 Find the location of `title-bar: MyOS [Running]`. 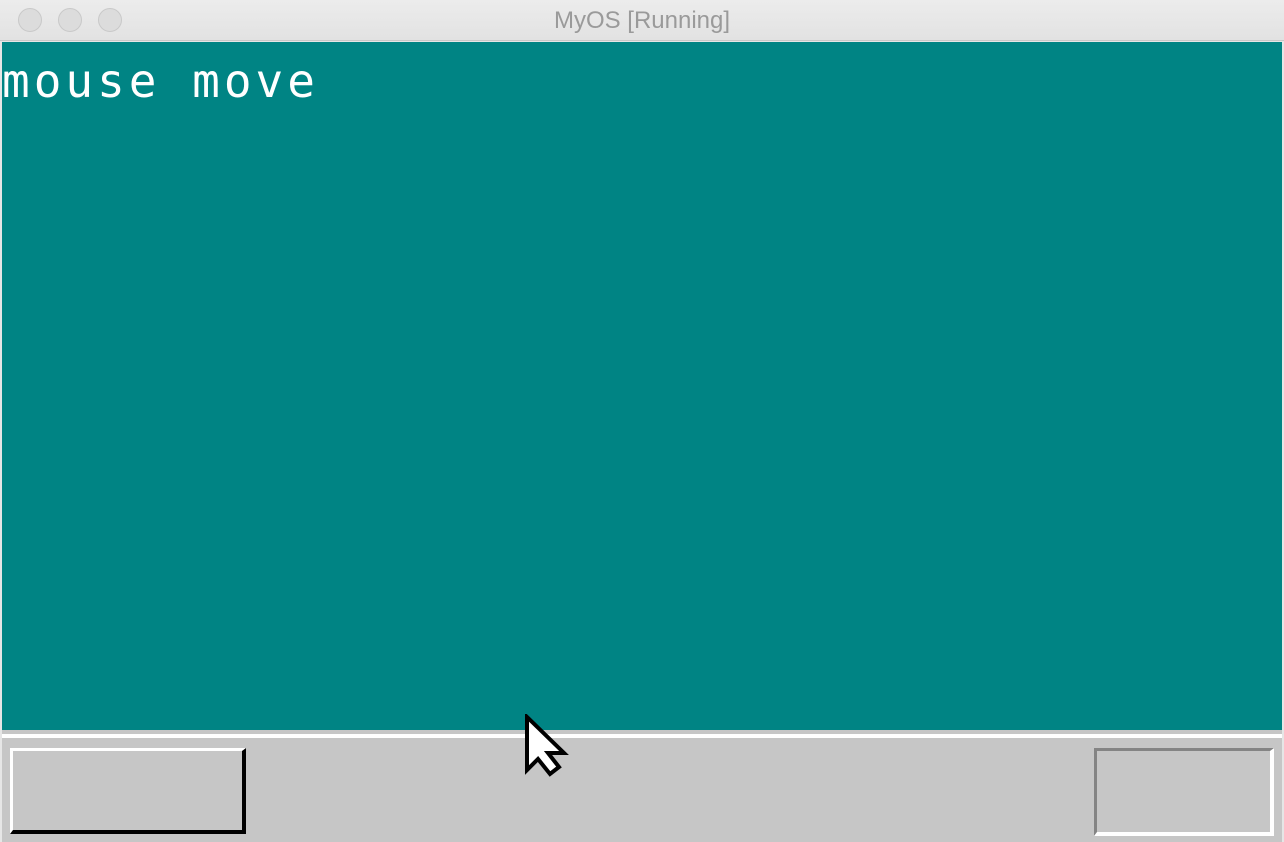

title-bar: MyOS [Running] is located at coordinates (642, 20).